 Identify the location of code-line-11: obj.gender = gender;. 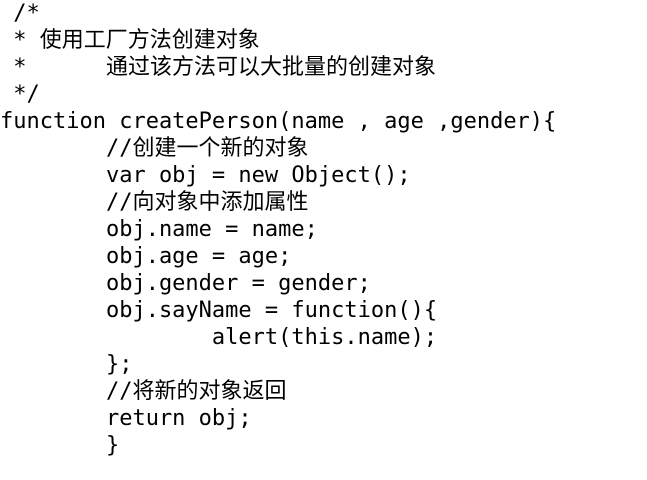
(185, 283).